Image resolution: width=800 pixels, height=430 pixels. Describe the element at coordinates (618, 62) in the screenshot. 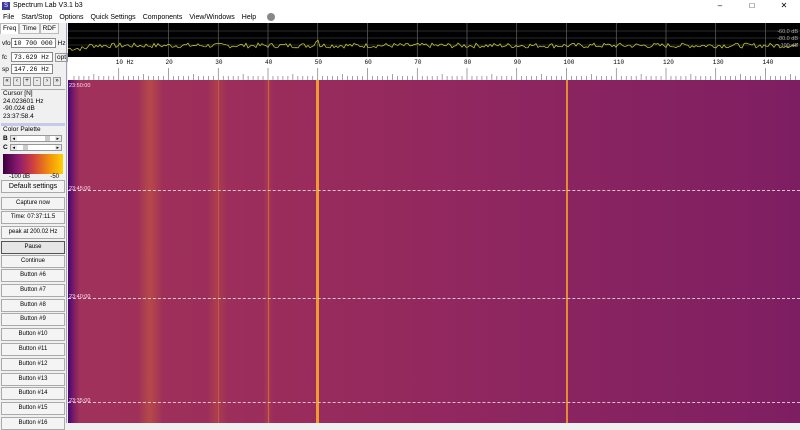

I see `frequency-tick-label: 110` at that location.